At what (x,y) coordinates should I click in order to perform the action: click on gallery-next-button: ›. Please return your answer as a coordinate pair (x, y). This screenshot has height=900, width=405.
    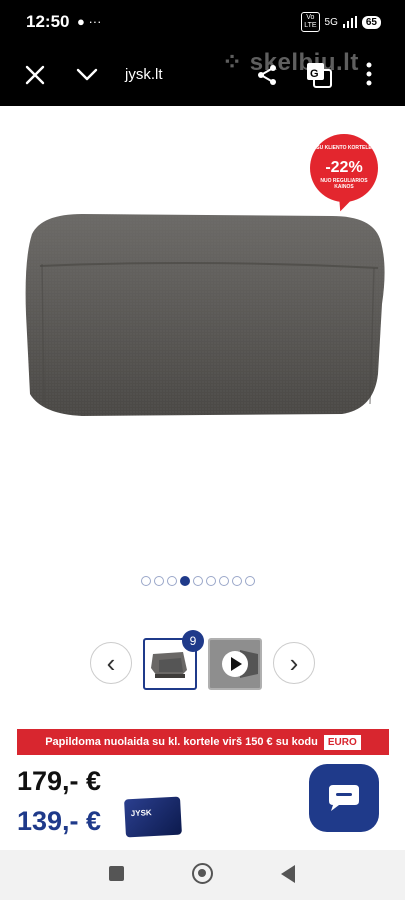
    Looking at the image, I should click on (294, 663).